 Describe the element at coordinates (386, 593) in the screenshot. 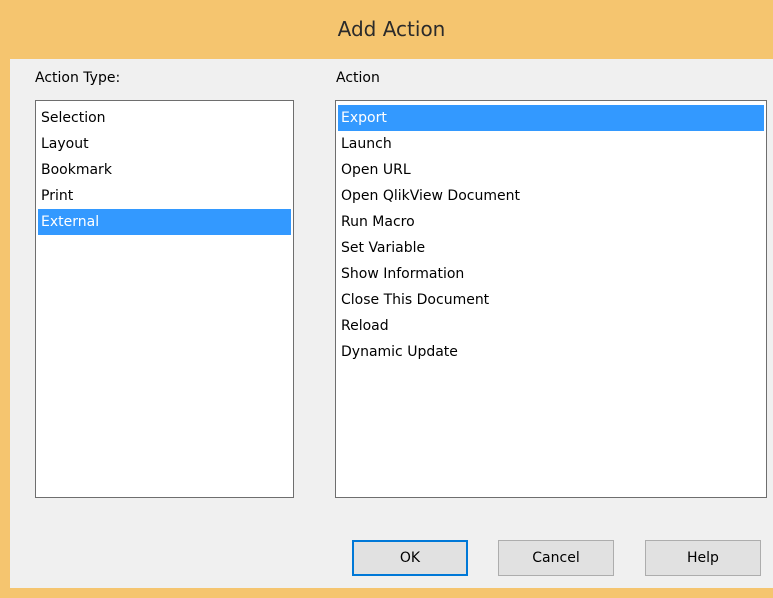

I see `window-frame-bottom` at that location.